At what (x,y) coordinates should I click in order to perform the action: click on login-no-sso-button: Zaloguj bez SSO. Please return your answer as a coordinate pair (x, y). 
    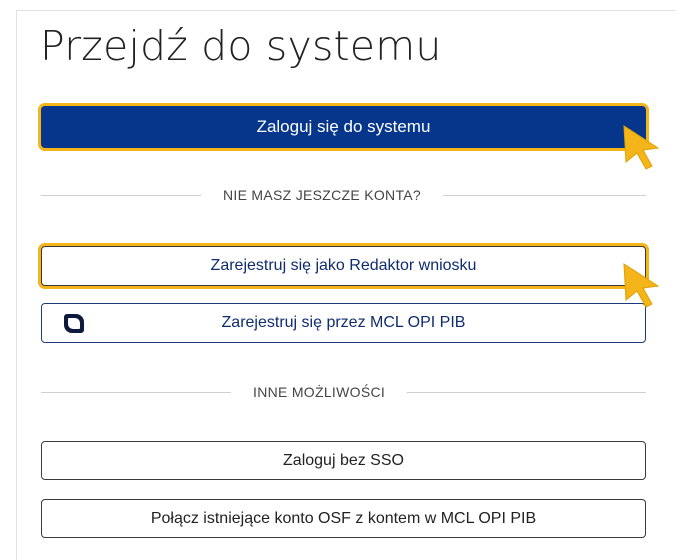
    Looking at the image, I should click on (343, 460).